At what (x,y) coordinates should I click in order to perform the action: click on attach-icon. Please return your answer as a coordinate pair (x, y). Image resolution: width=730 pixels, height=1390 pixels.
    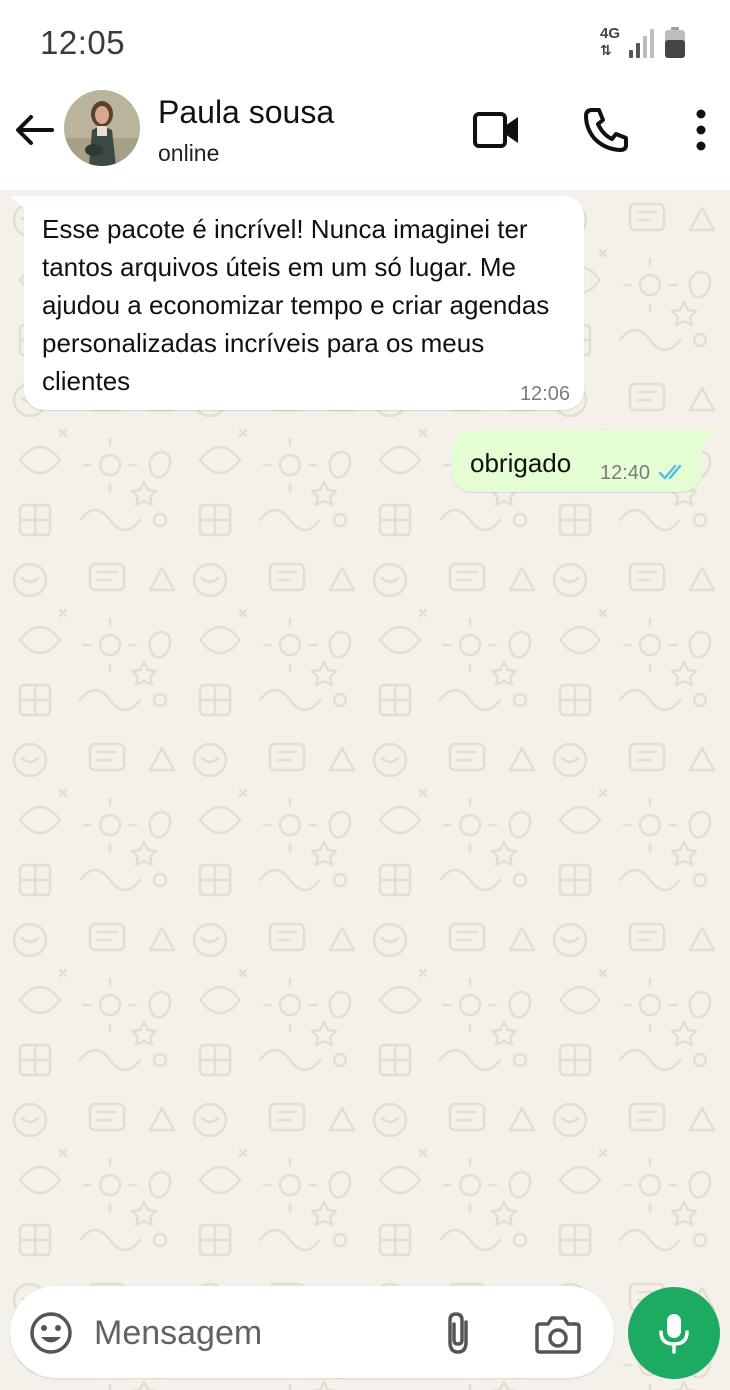
    Looking at the image, I should click on (459, 1333).